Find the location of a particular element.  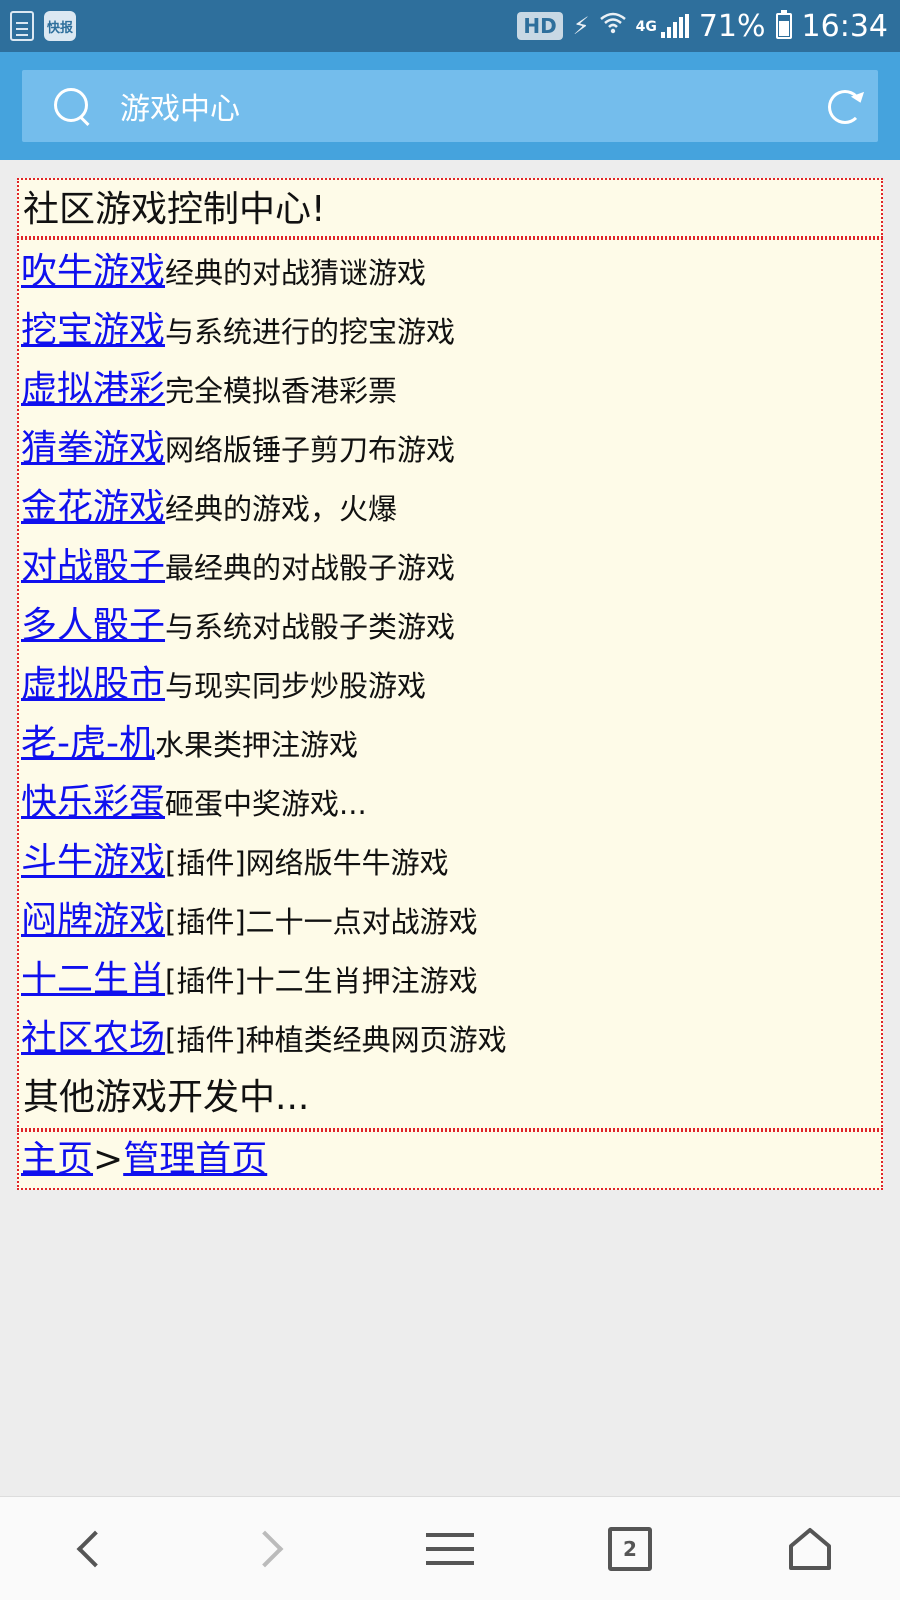

game-link: 吹牛游戏 is located at coordinates (93, 271).